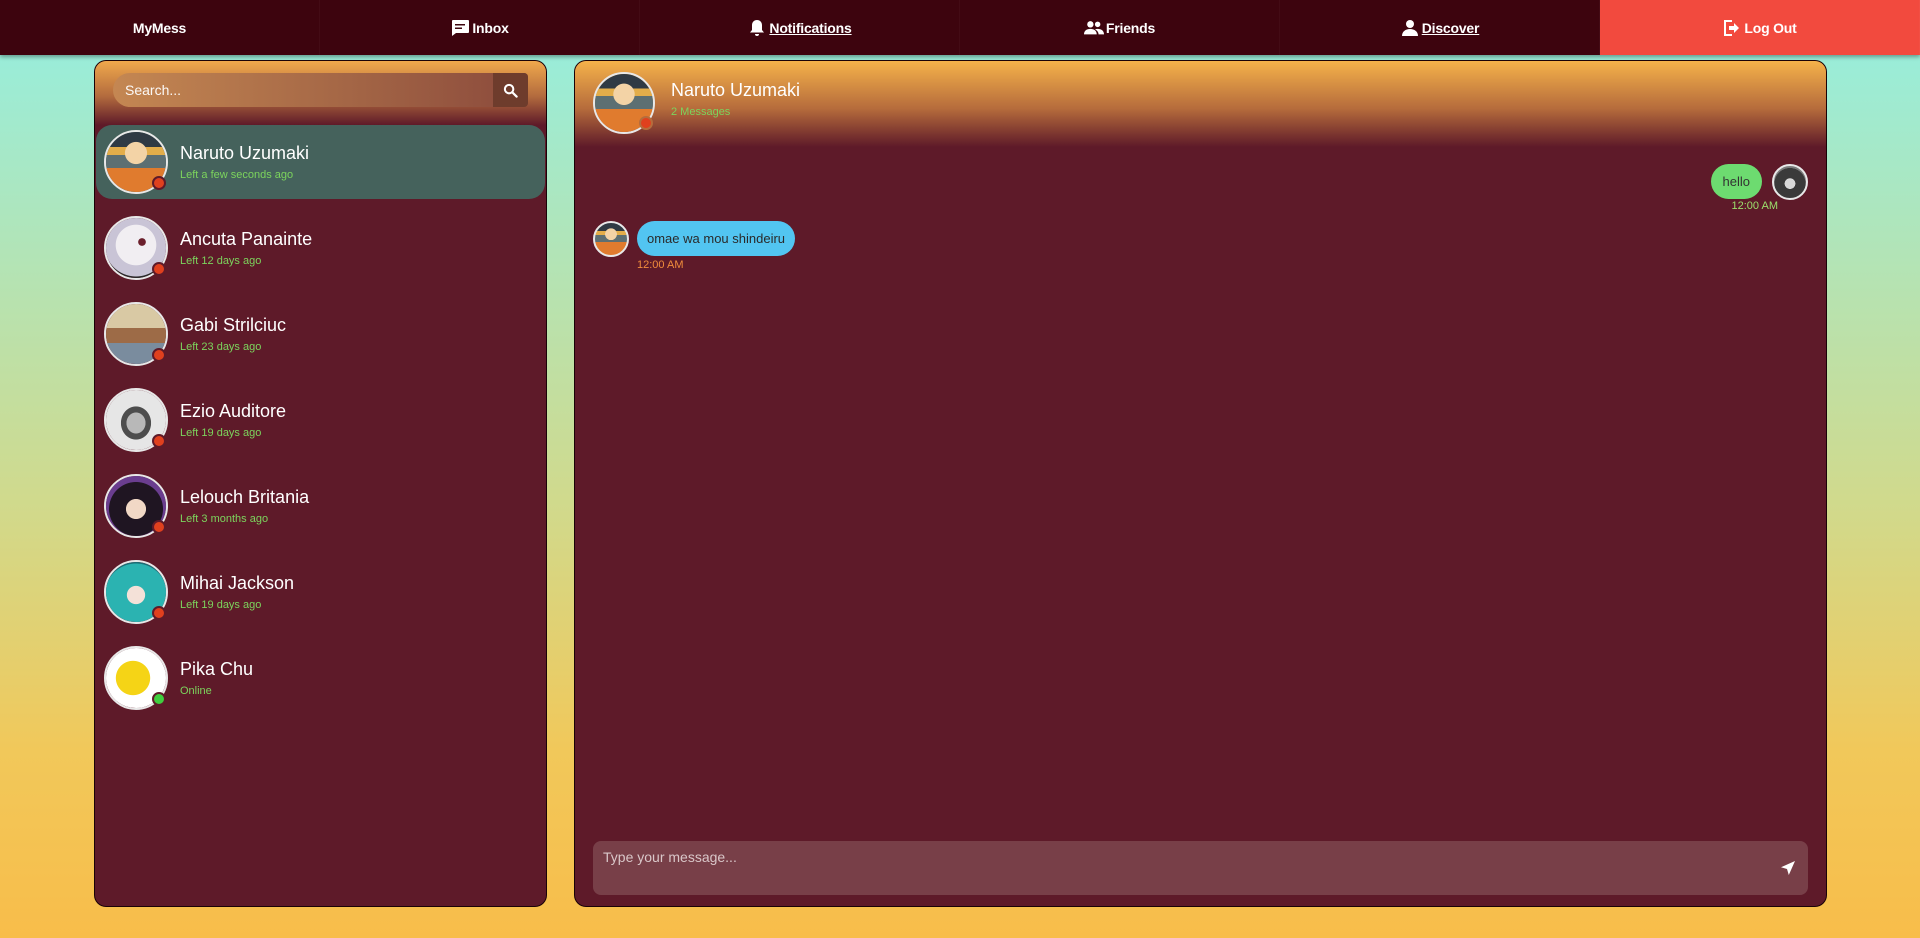 This screenshot has width=1920, height=938. I want to click on nav-discover: Discover, so click(1440, 27).